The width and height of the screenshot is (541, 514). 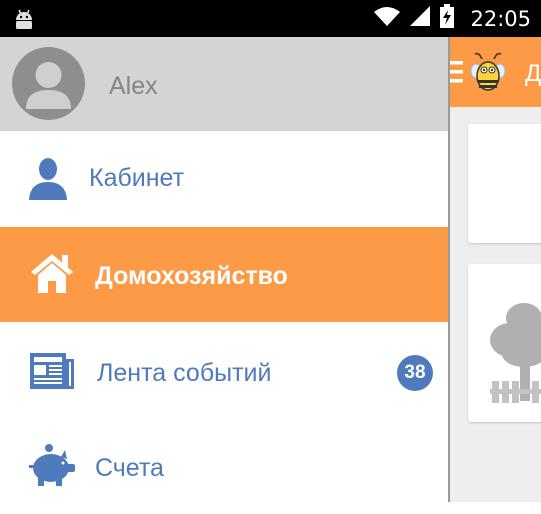 I want to click on nav-label-household: Домохозяйство, so click(x=191, y=276).